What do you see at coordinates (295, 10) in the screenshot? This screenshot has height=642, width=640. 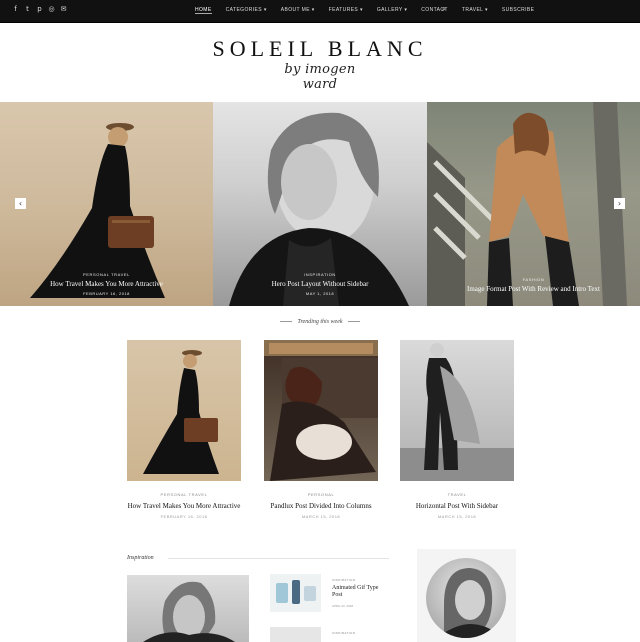 I see `nav-label: ABOUT ME` at bounding box center [295, 10].